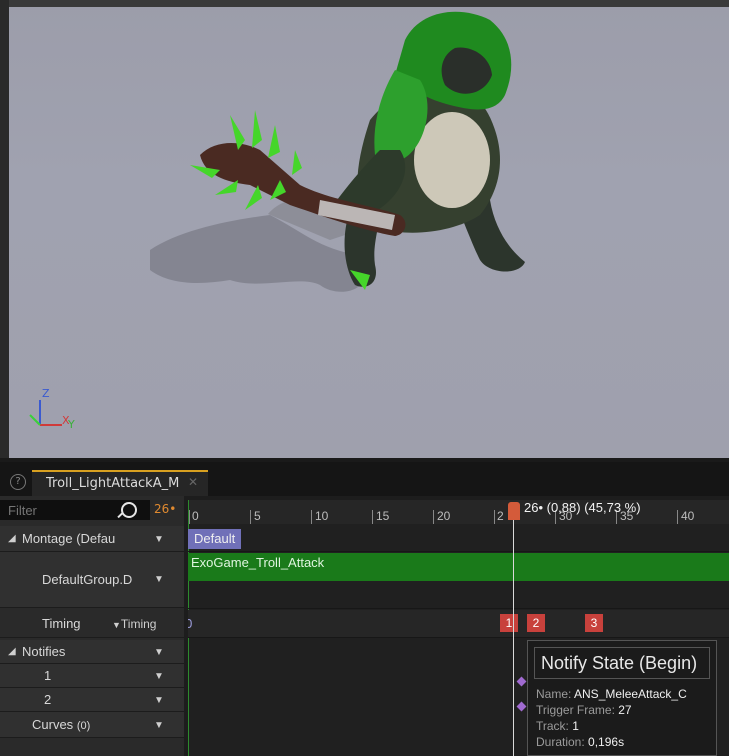 This screenshot has height=756, width=729. Describe the element at coordinates (509, 623) in the screenshot. I see `timing-marker: 1` at that location.